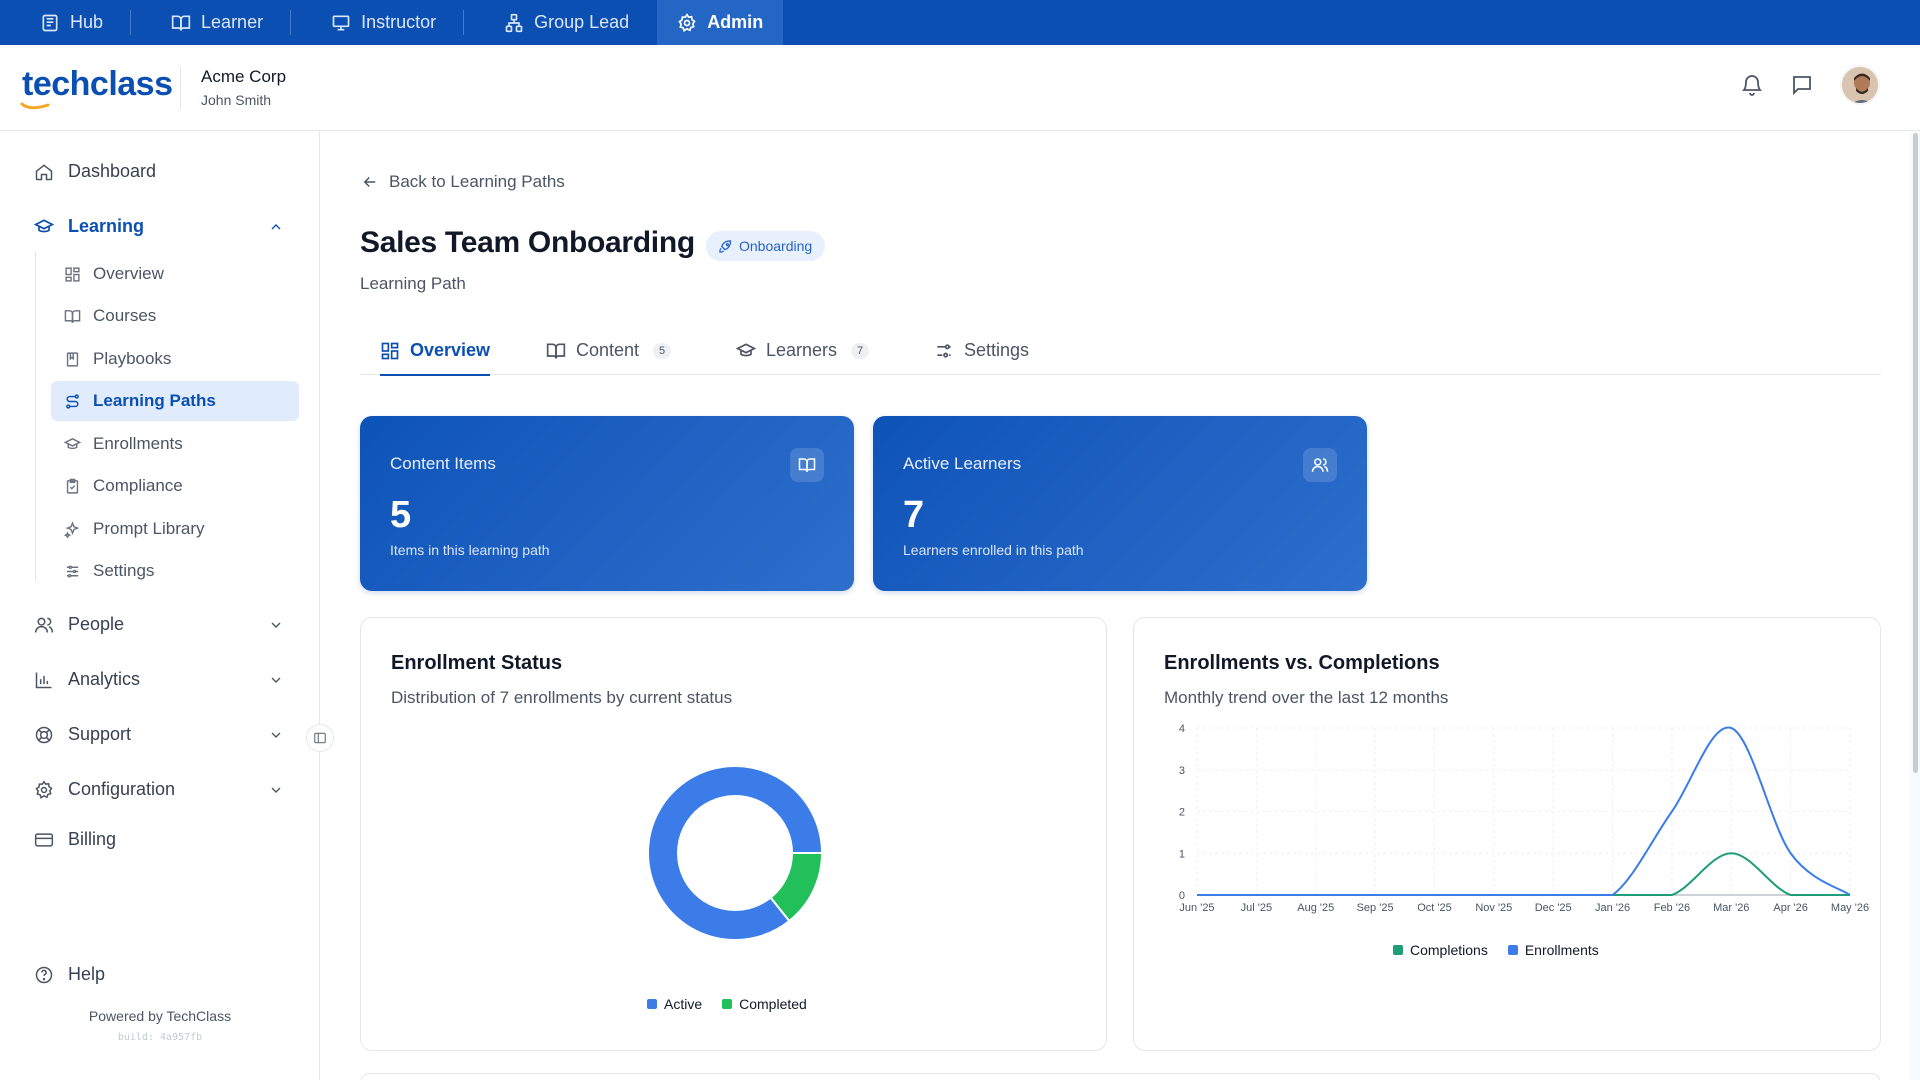 This screenshot has width=1920, height=1080. Describe the element at coordinates (175, 359) in the screenshot. I see `sidebar-subitem-playbooks: Playbooks` at that location.